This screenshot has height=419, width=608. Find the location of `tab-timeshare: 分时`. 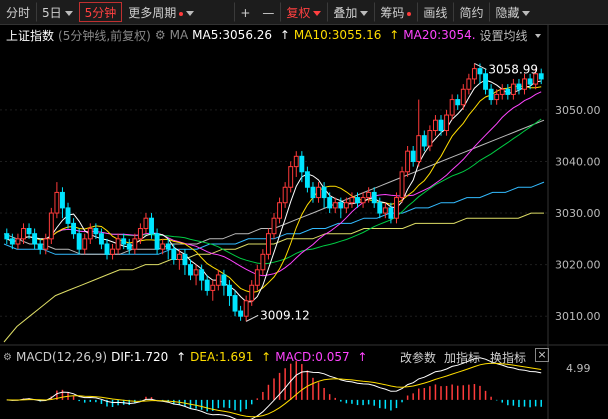

tab-timeshare: 分时 is located at coordinates (18, 12).